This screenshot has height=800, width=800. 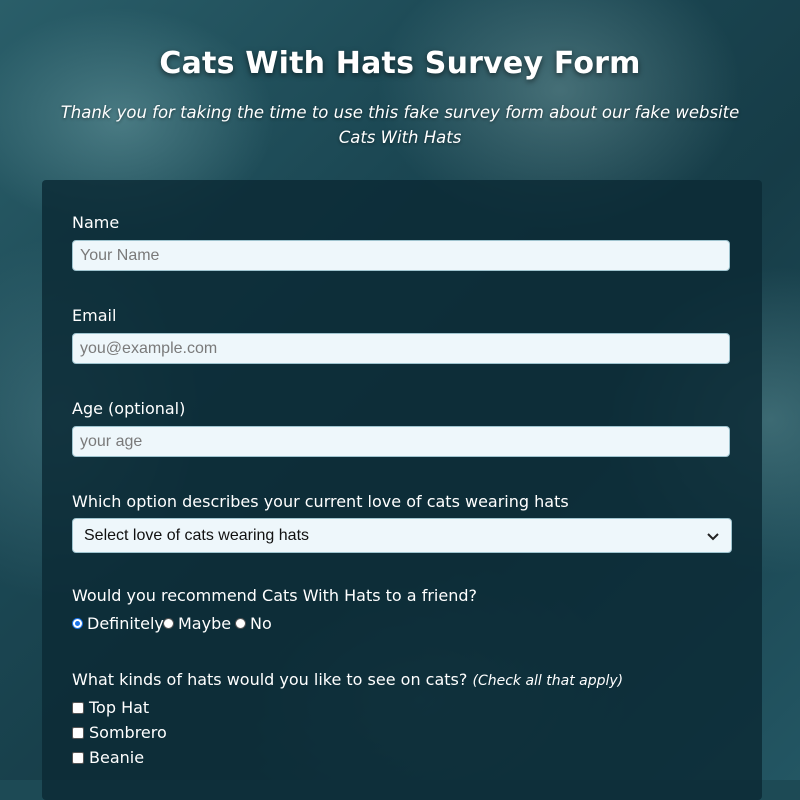 What do you see at coordinates (78, 707) in the screenshot?
I see `checkbox-top-hat` at bounding box center [78, 707].